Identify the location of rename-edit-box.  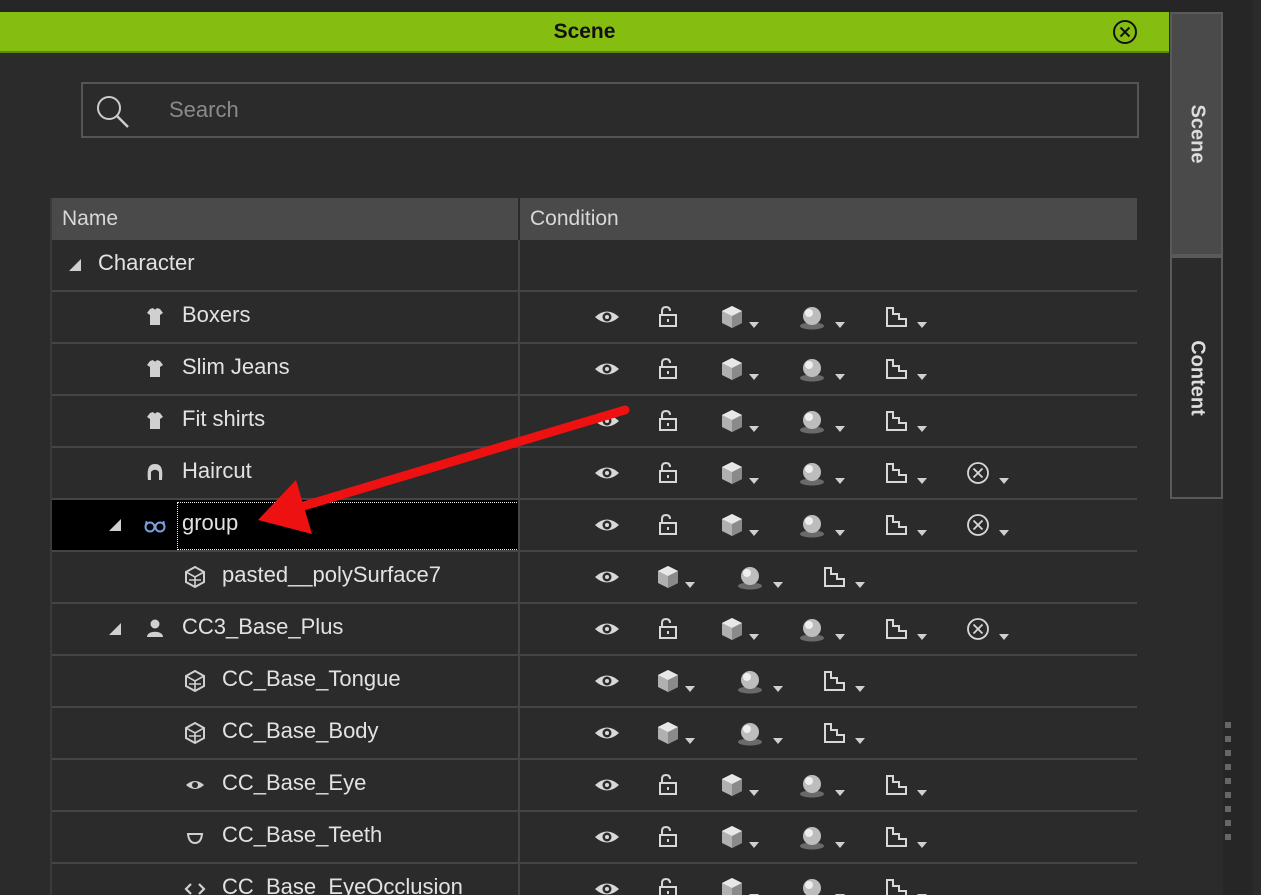
(348, 526).